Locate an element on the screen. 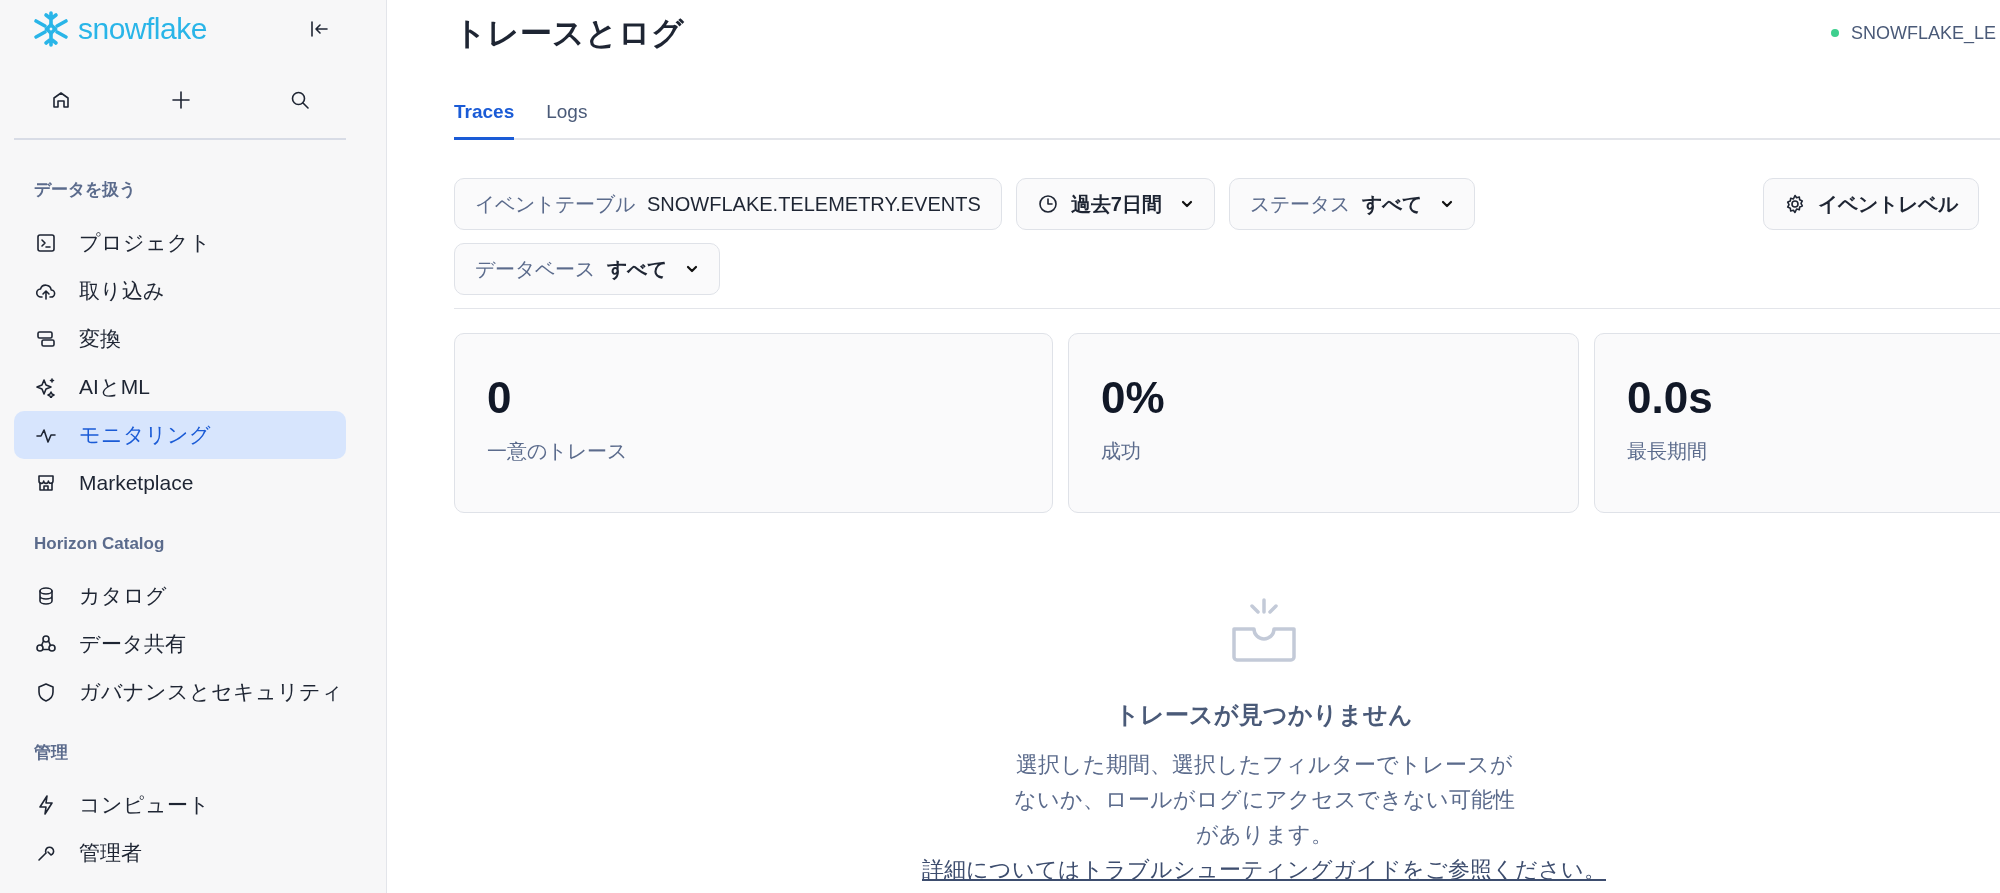  nav-item: 変換 is located at coordinates (180, 339).